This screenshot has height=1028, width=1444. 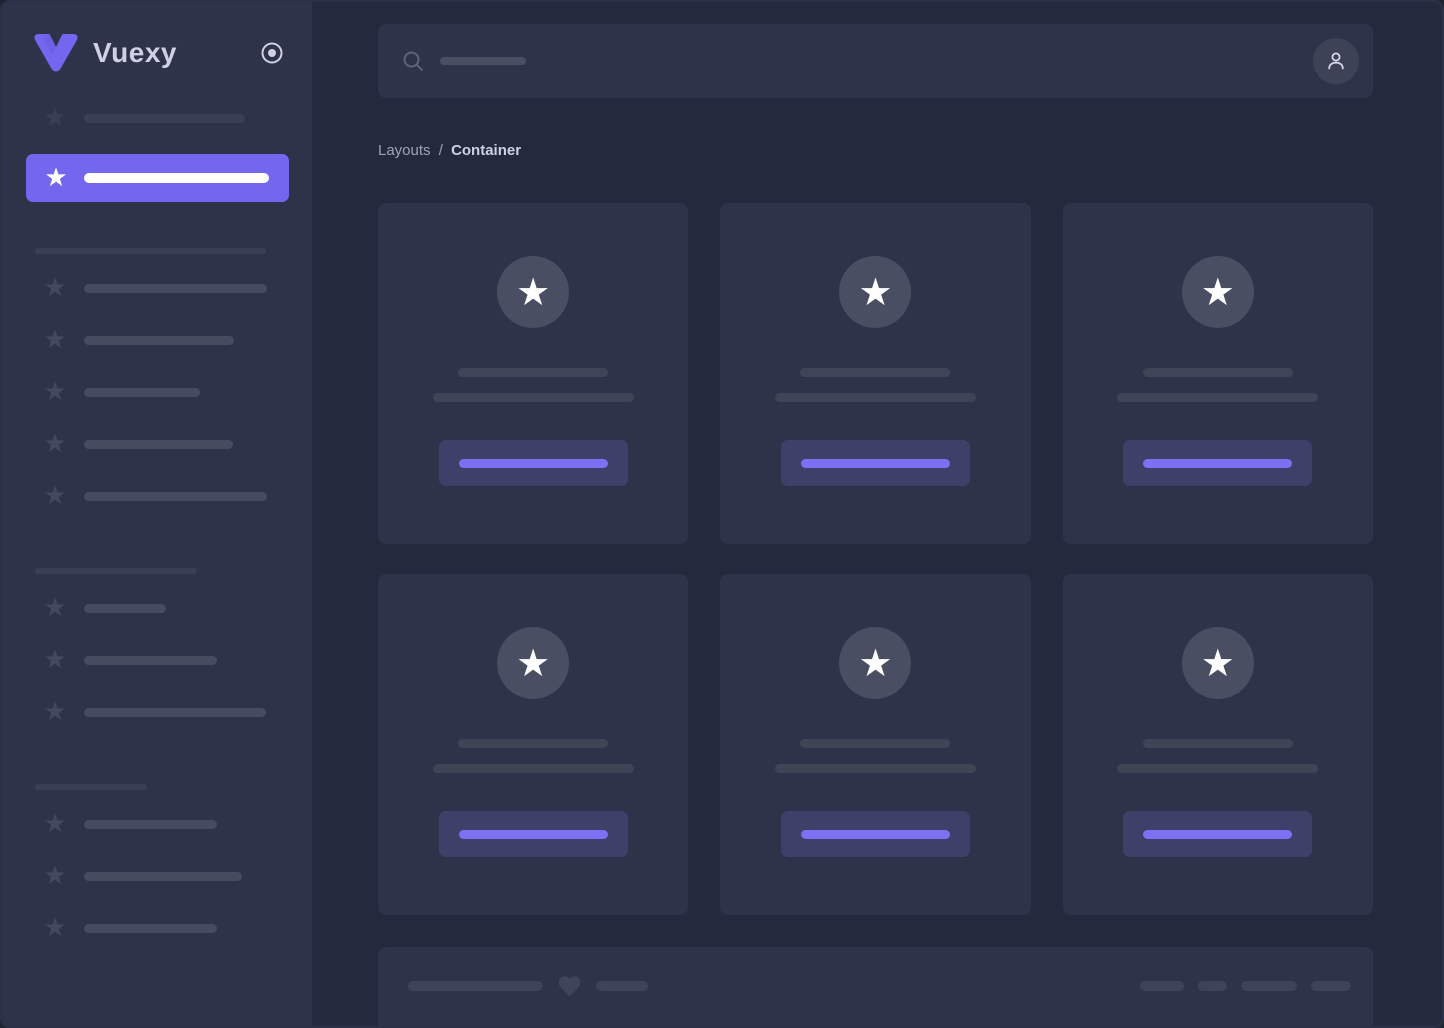 I want to click on sidebar-groups: ★ ★ ★ ★ ★ ★ ★ ★ ★ ★ ★, so click(x=157, y=601).